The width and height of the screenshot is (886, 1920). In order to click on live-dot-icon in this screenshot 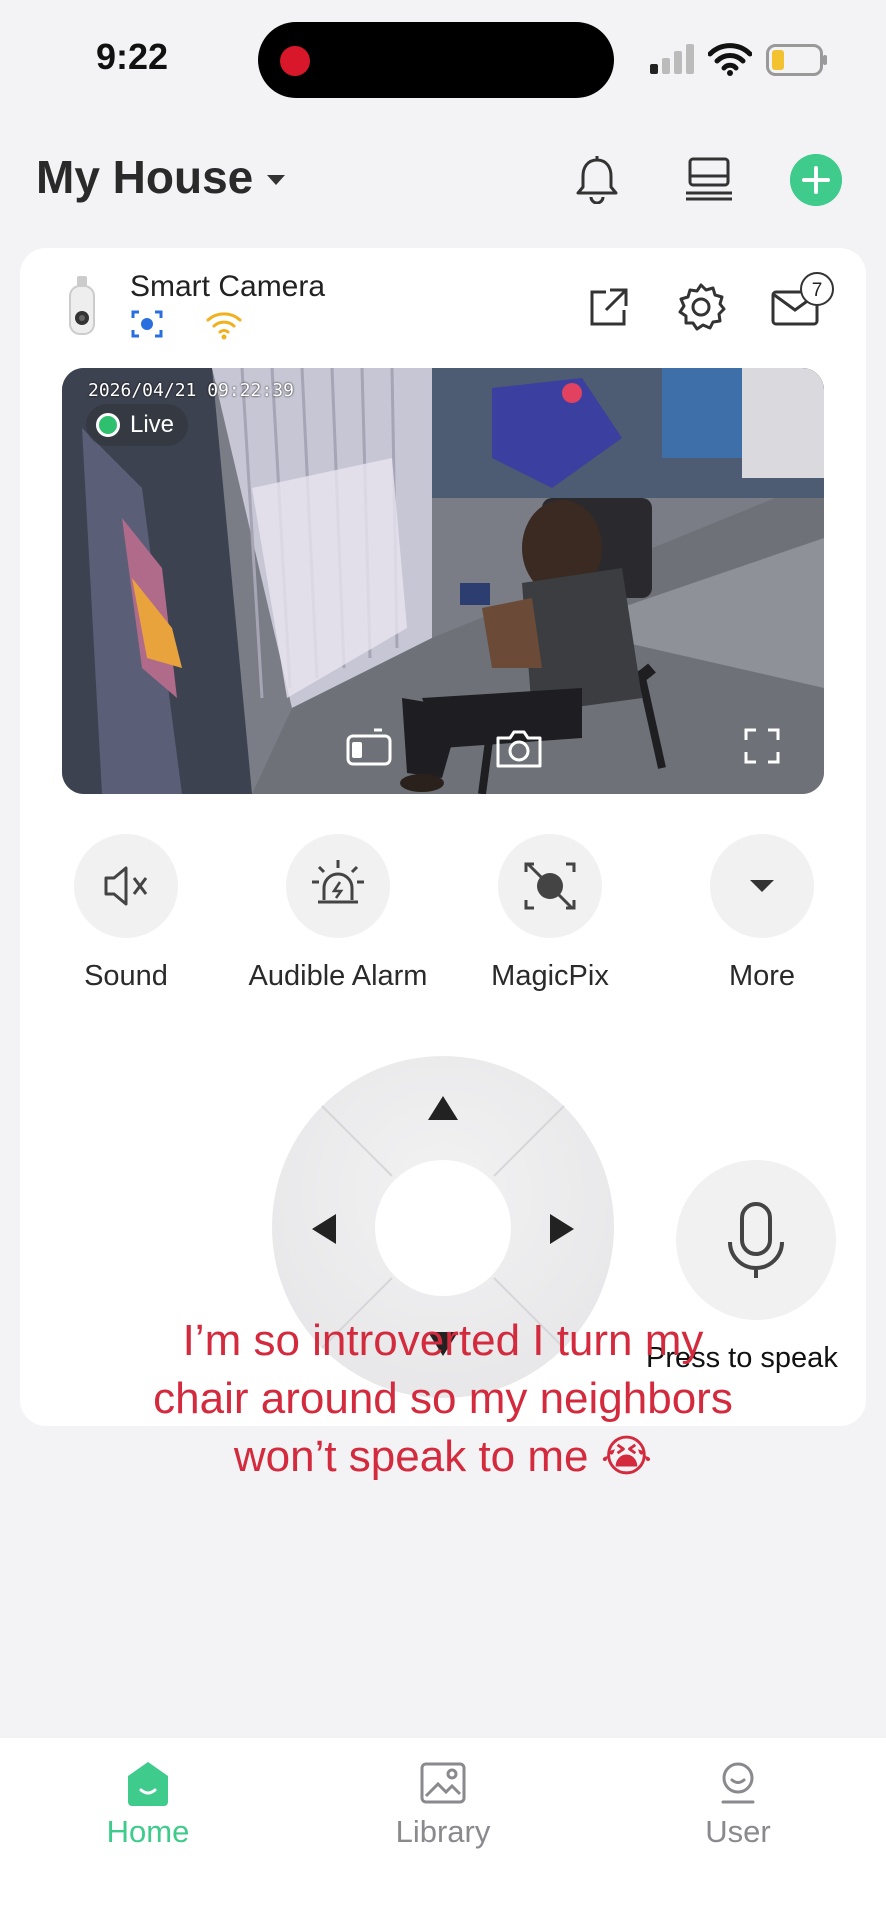, I will do `click(108, 425)`.